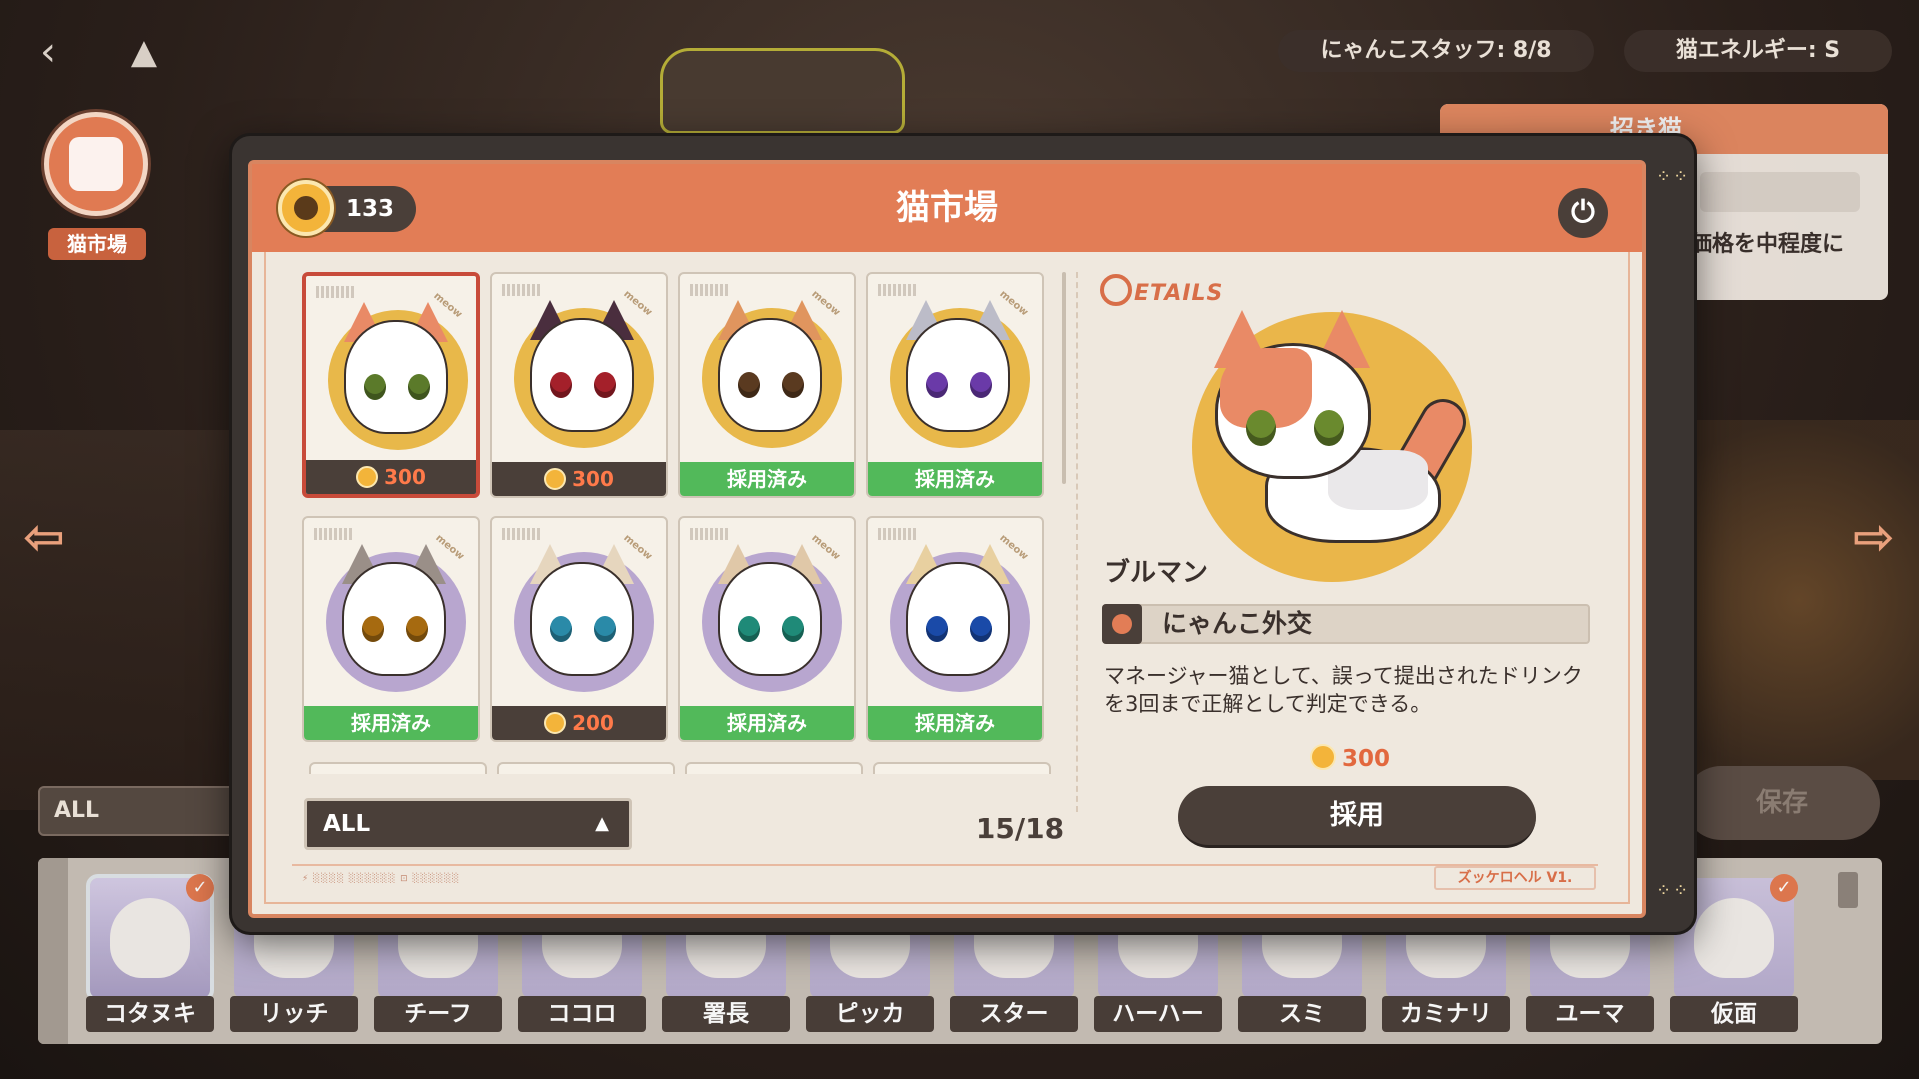 The height and width of the screenshot is (1079, 1919). What do you see at coordinates (1342, 435) in the screenshot?
I see `cat-portrait` at bounding box center [1342, 435].